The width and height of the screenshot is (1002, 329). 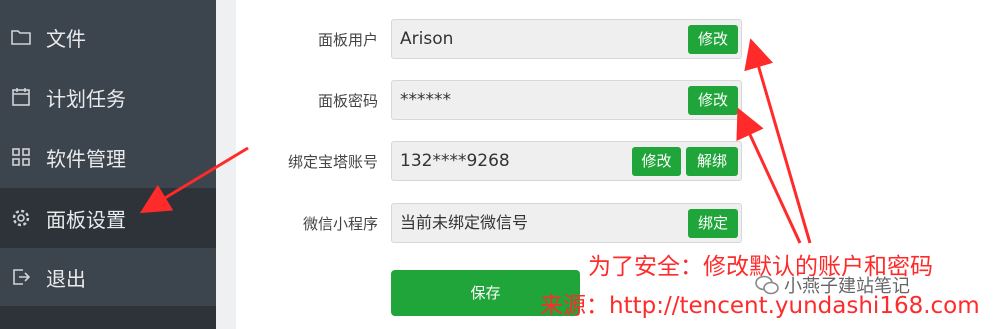 I want to click on wechat-logo-icon, so click(x=767, y=285).